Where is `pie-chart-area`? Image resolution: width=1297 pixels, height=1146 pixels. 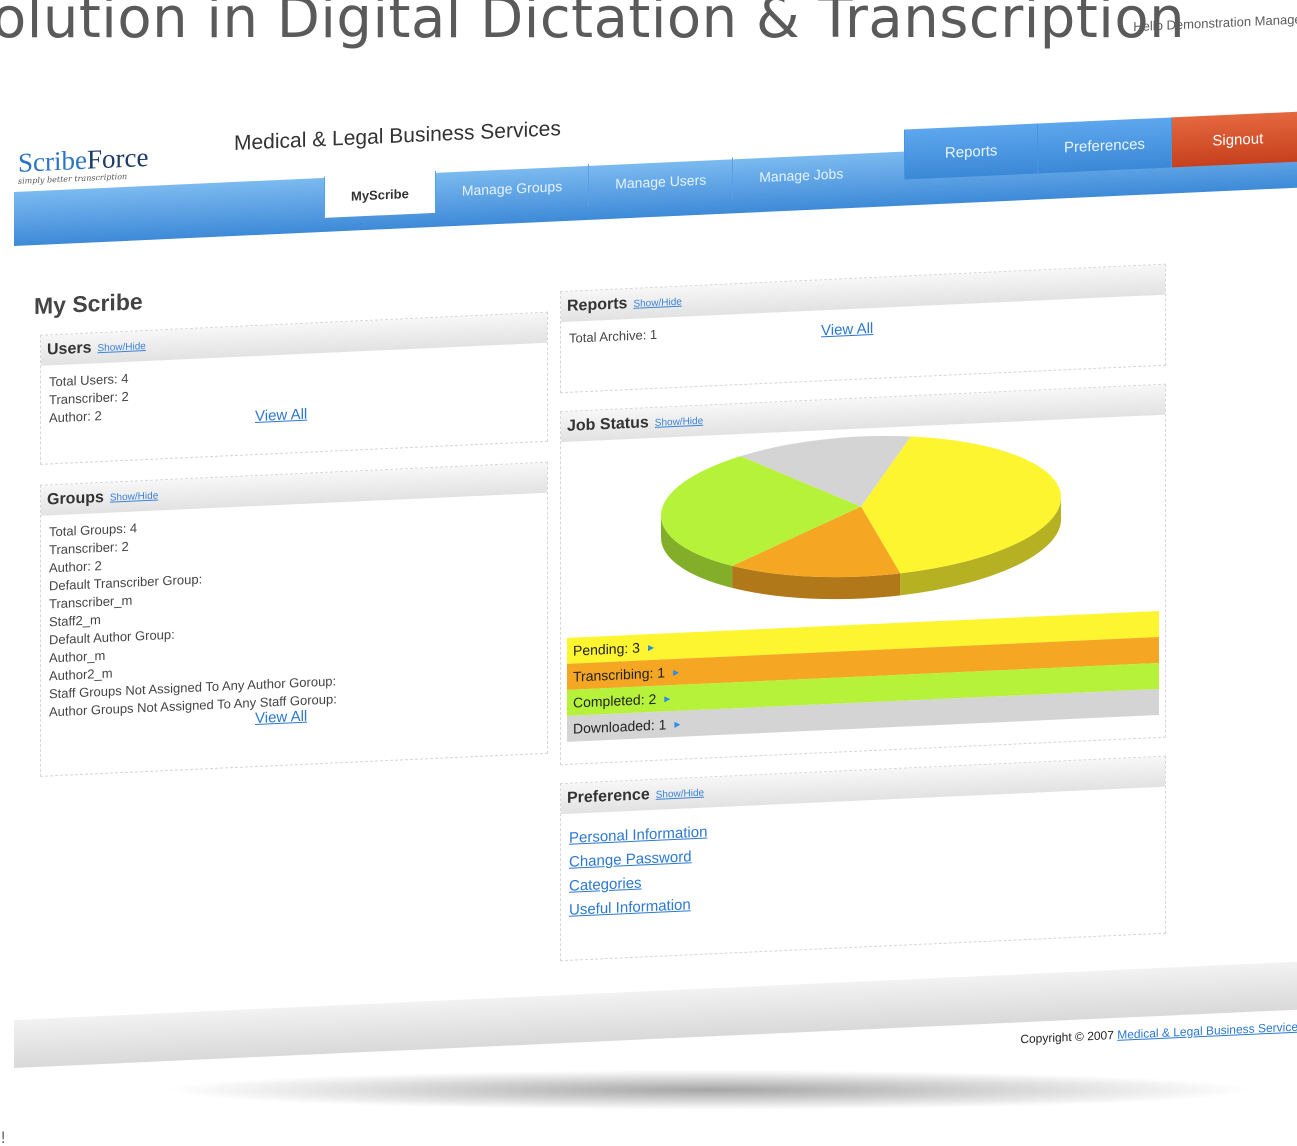 pie-chart-area is located at coordinates (863, 526).